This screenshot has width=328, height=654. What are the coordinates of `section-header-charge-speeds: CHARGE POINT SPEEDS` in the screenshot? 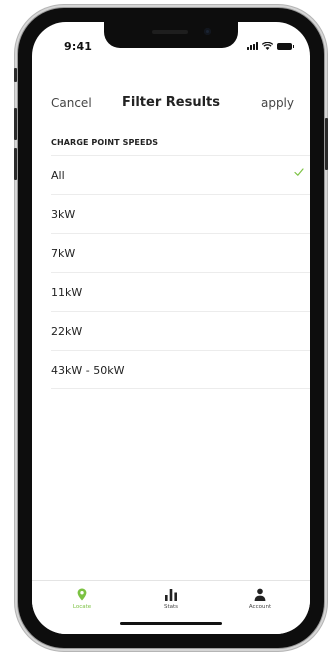 It's located at (105, 142).